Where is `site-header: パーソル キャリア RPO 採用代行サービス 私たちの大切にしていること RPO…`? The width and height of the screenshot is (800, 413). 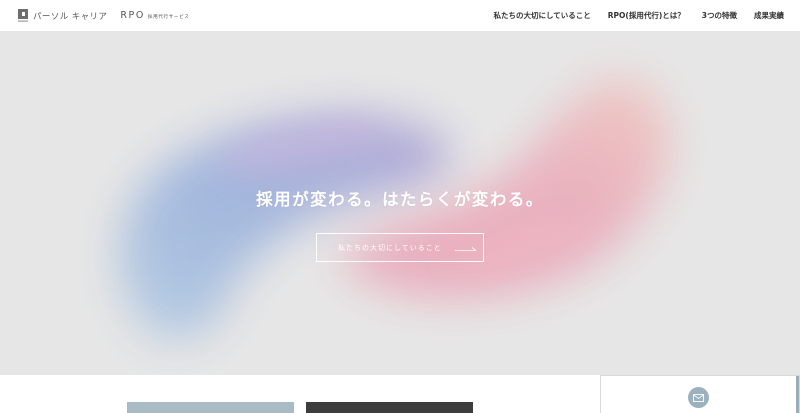 site-header: パーソル キャリア RPO 採用代行サービス 私たちの大切にしていること RPO… is located at coordinates (400, 15).